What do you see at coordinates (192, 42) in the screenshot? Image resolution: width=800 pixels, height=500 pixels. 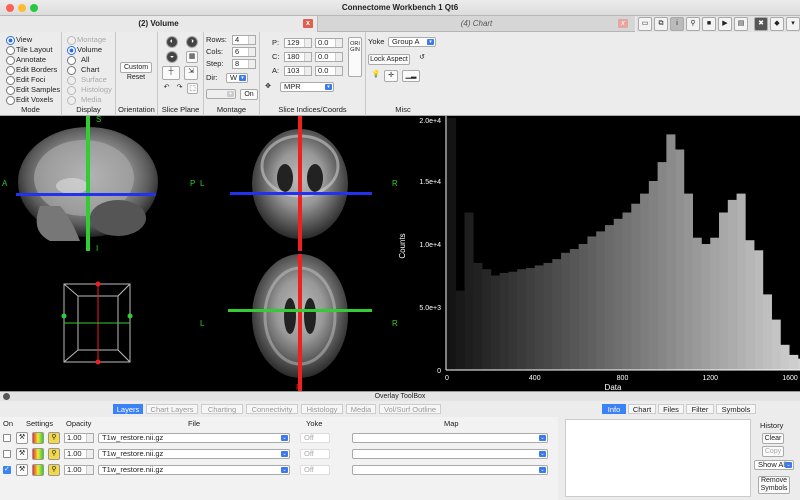 I see `coronal-plane-icon: ◑` at bounding box center [192, 42].